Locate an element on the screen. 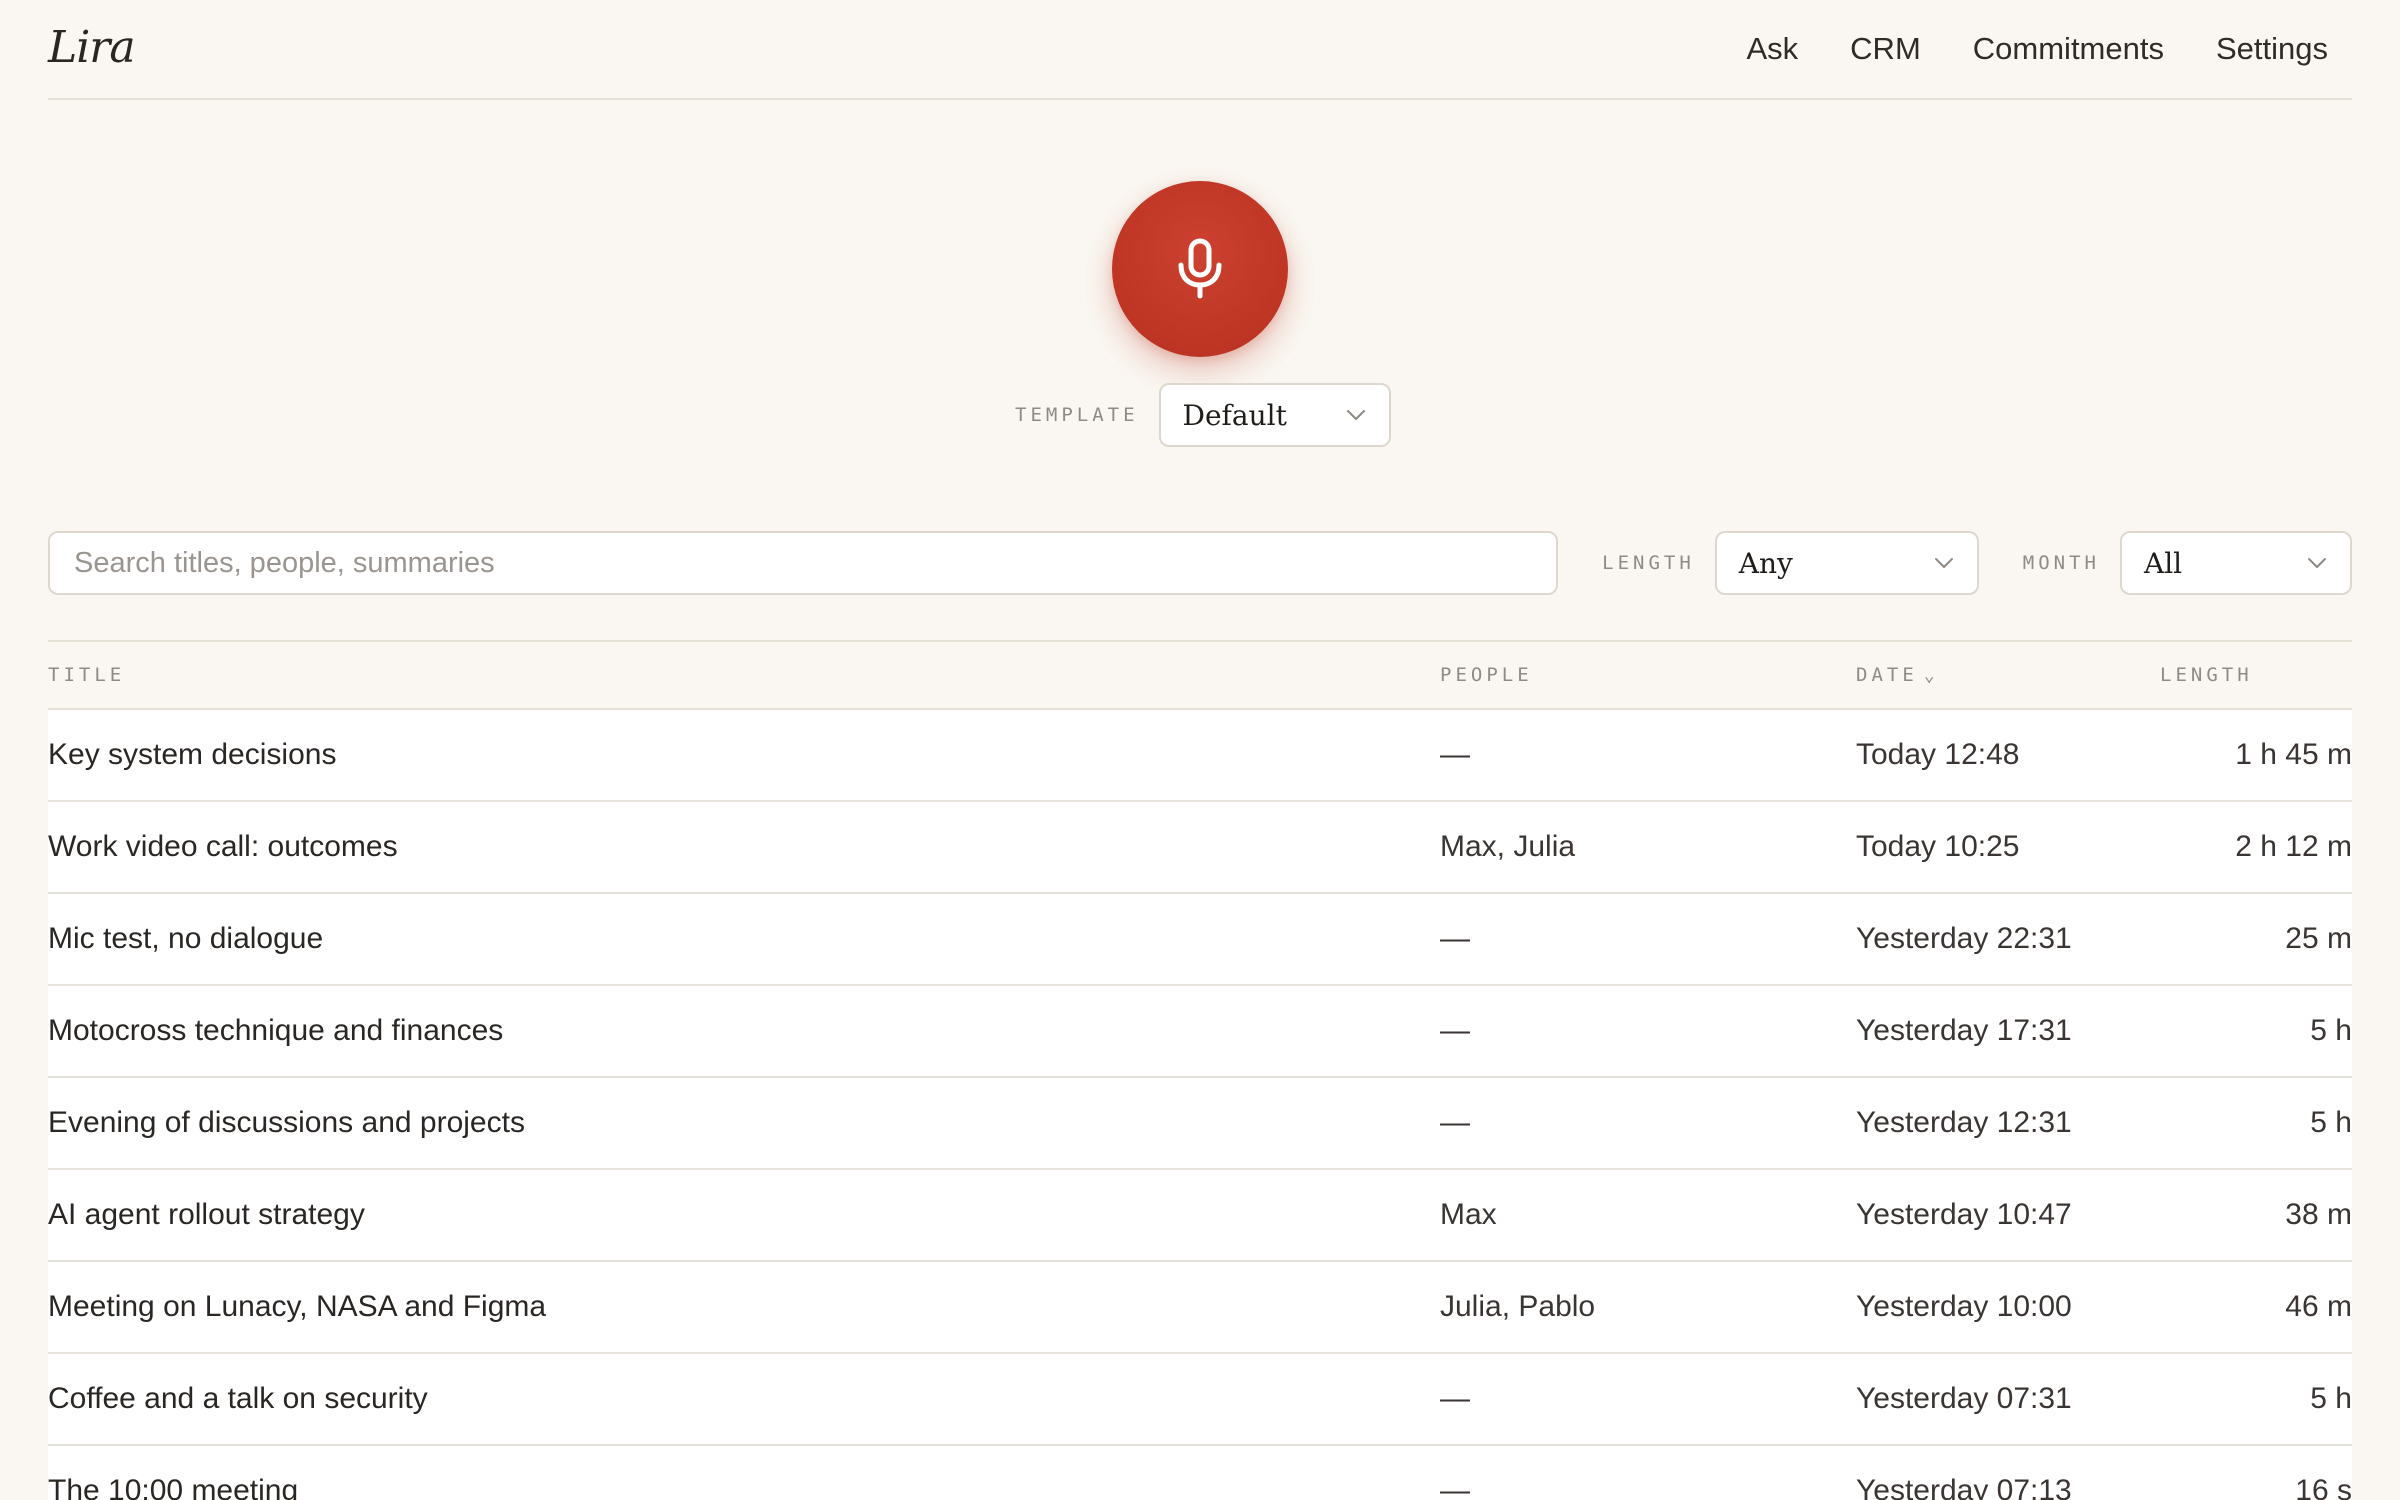  month-filter: MONTH All is located at coordinates (2187, 563).